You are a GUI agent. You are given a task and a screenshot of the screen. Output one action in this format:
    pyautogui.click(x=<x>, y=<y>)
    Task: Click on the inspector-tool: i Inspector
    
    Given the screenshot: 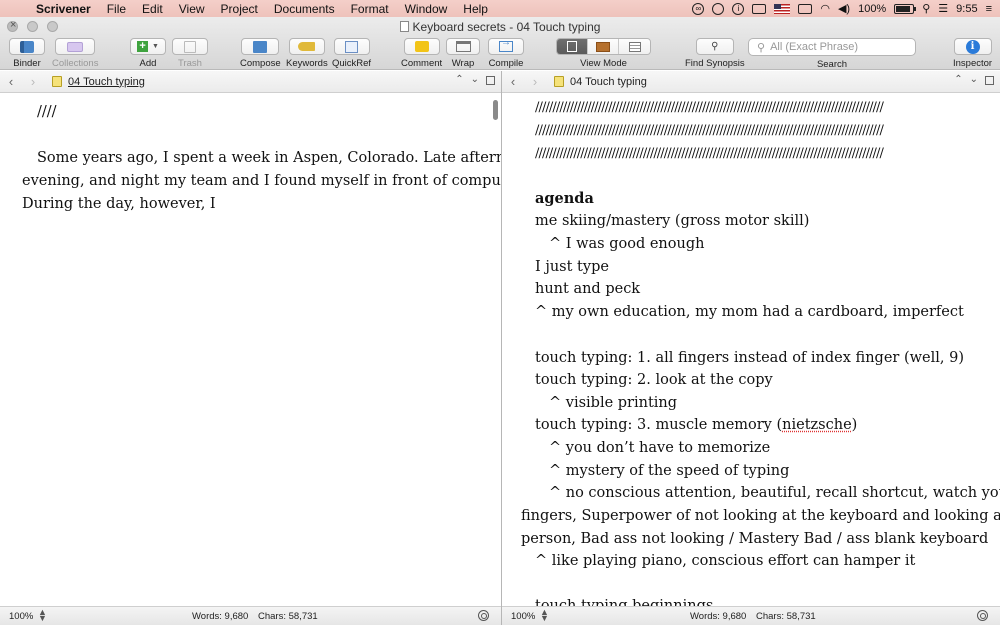 What is the action you would take?
    pyautogui.click(x=972, y=53)
    